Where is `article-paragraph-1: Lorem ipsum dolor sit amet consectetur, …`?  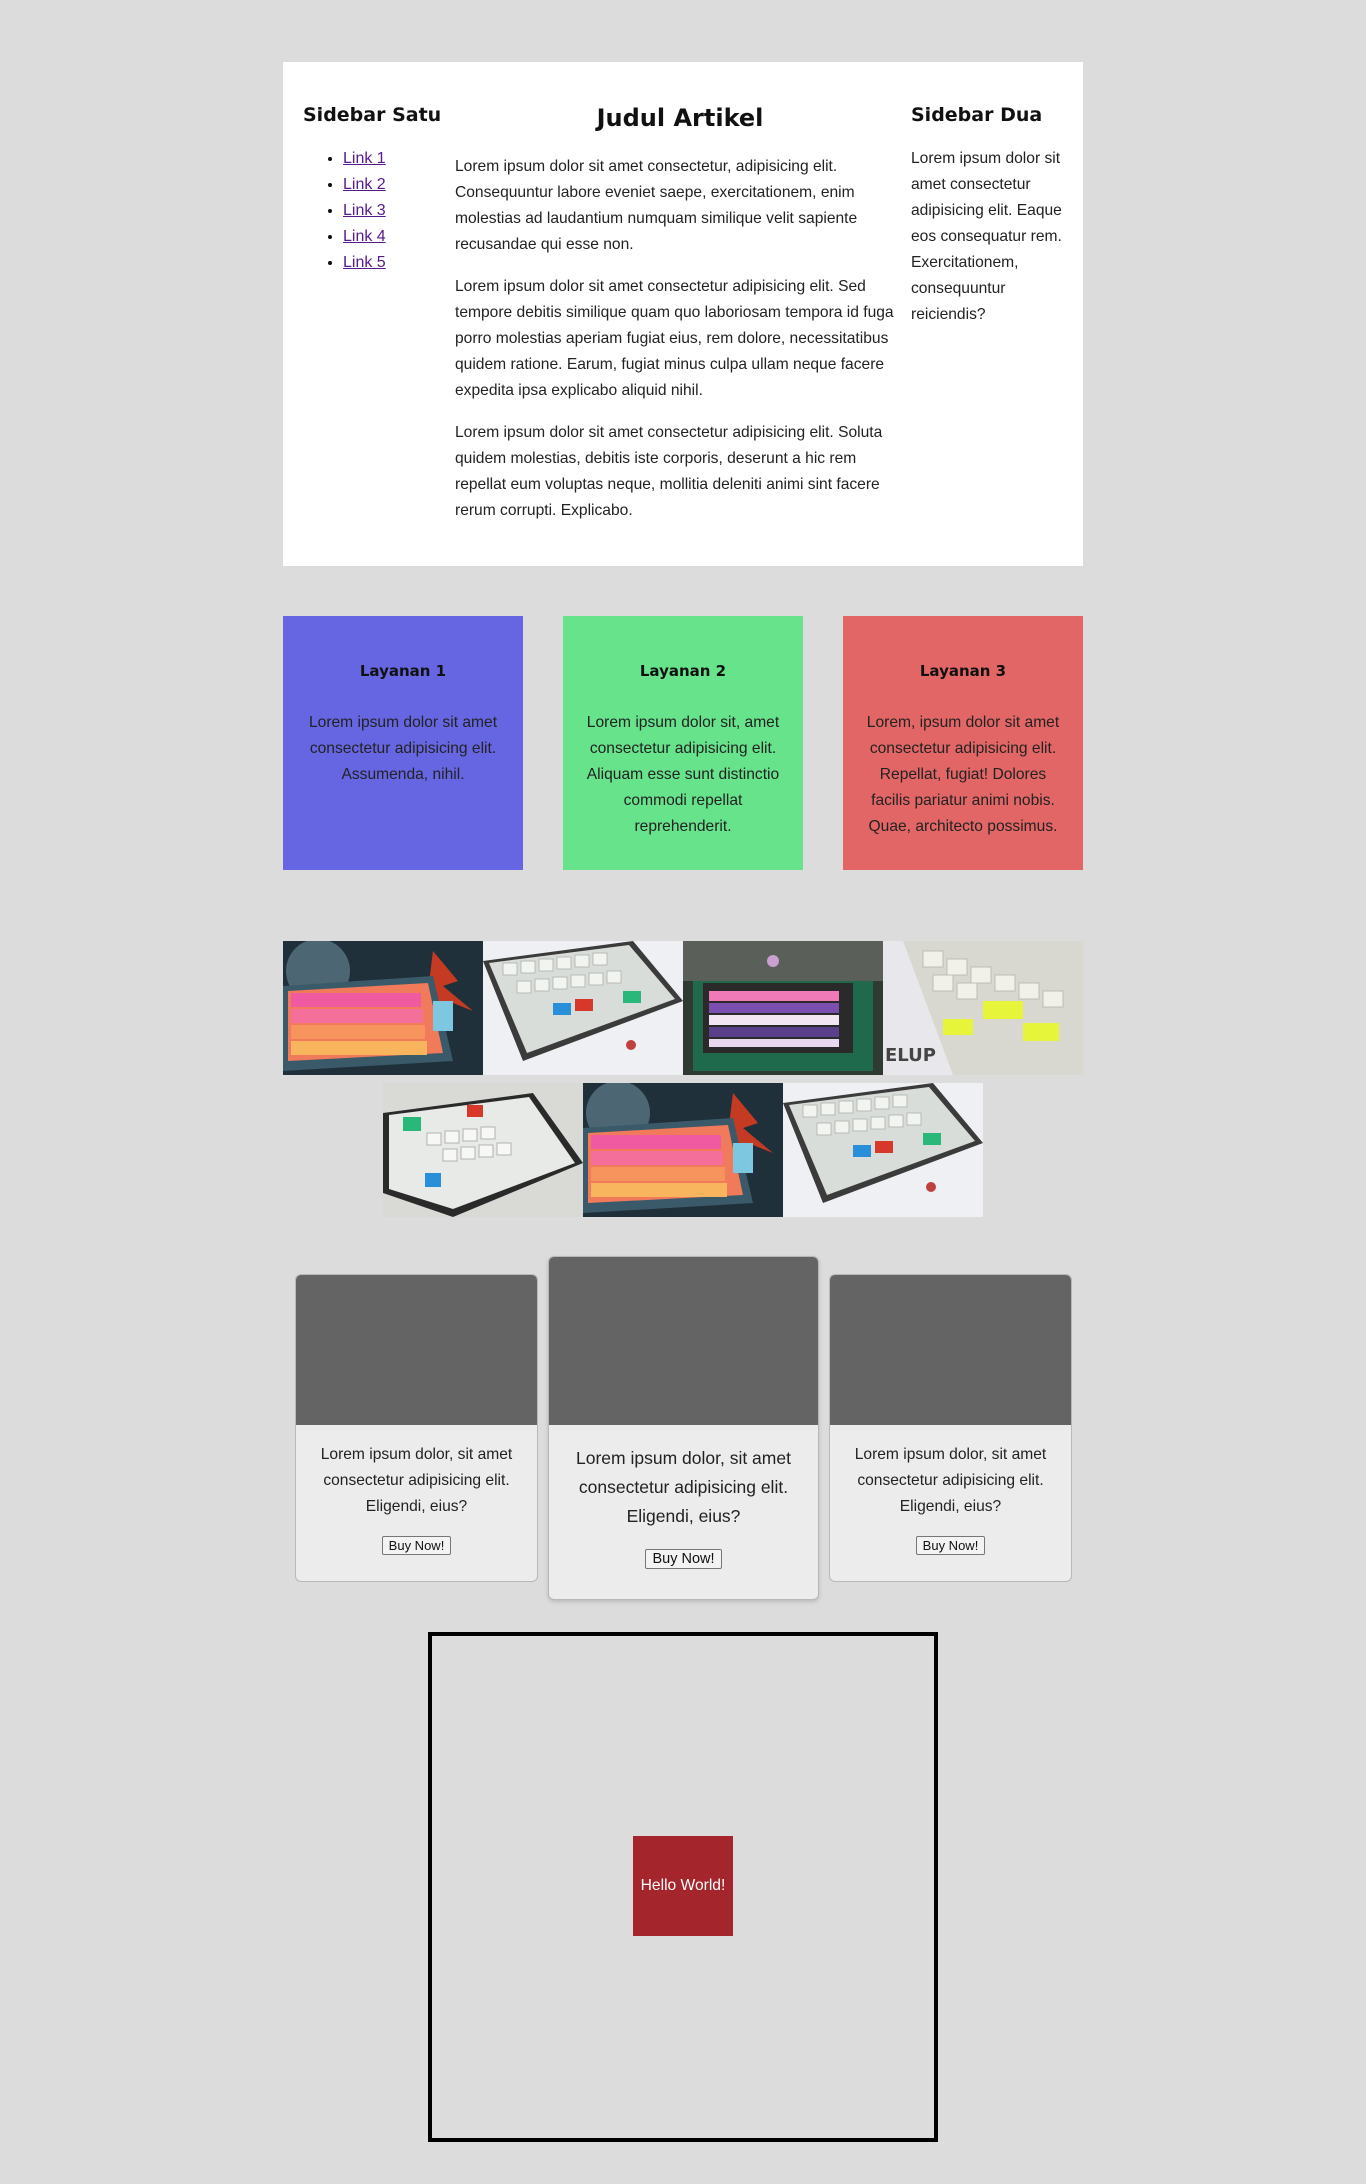 article-paragraph-1: Lorem ipsum dolor sit amet consectetur, … is located at coordinates (656, 205).